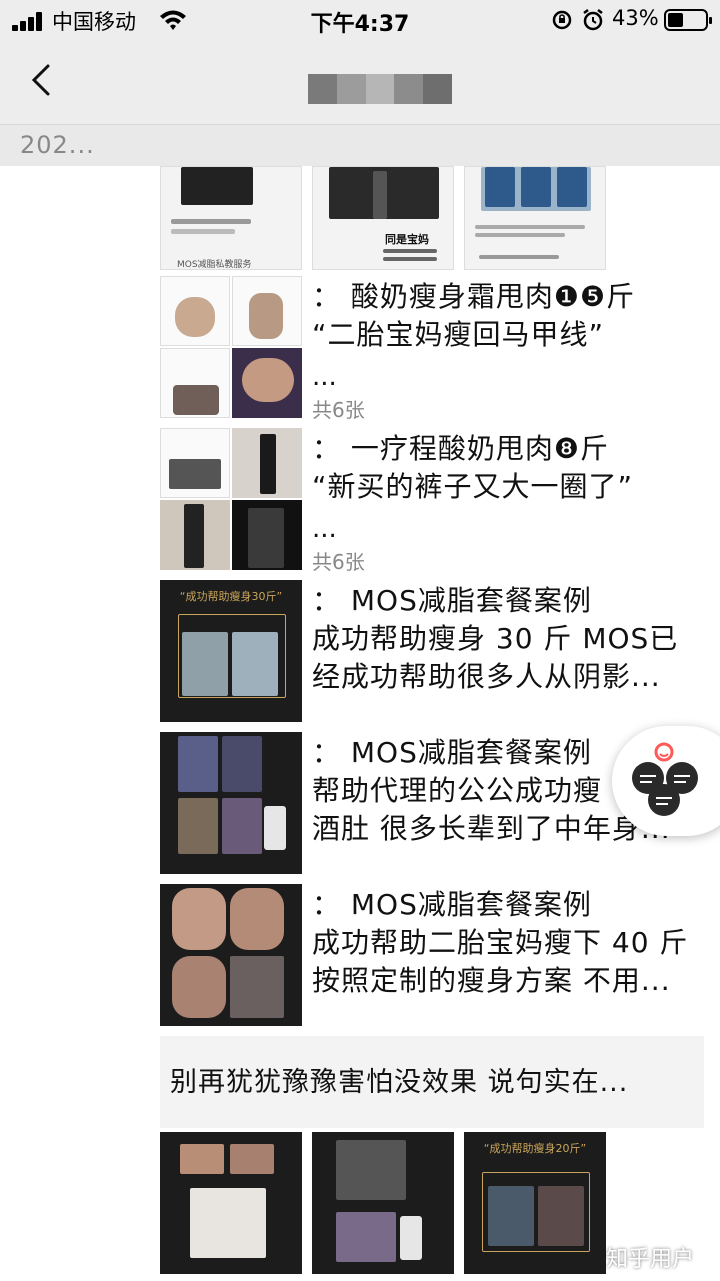  Describe the element at coordinates (500, 942) in the screenshot. I see `post-text-line: 成功帮助二胎宝妈瘦下 40 斤` at that location.